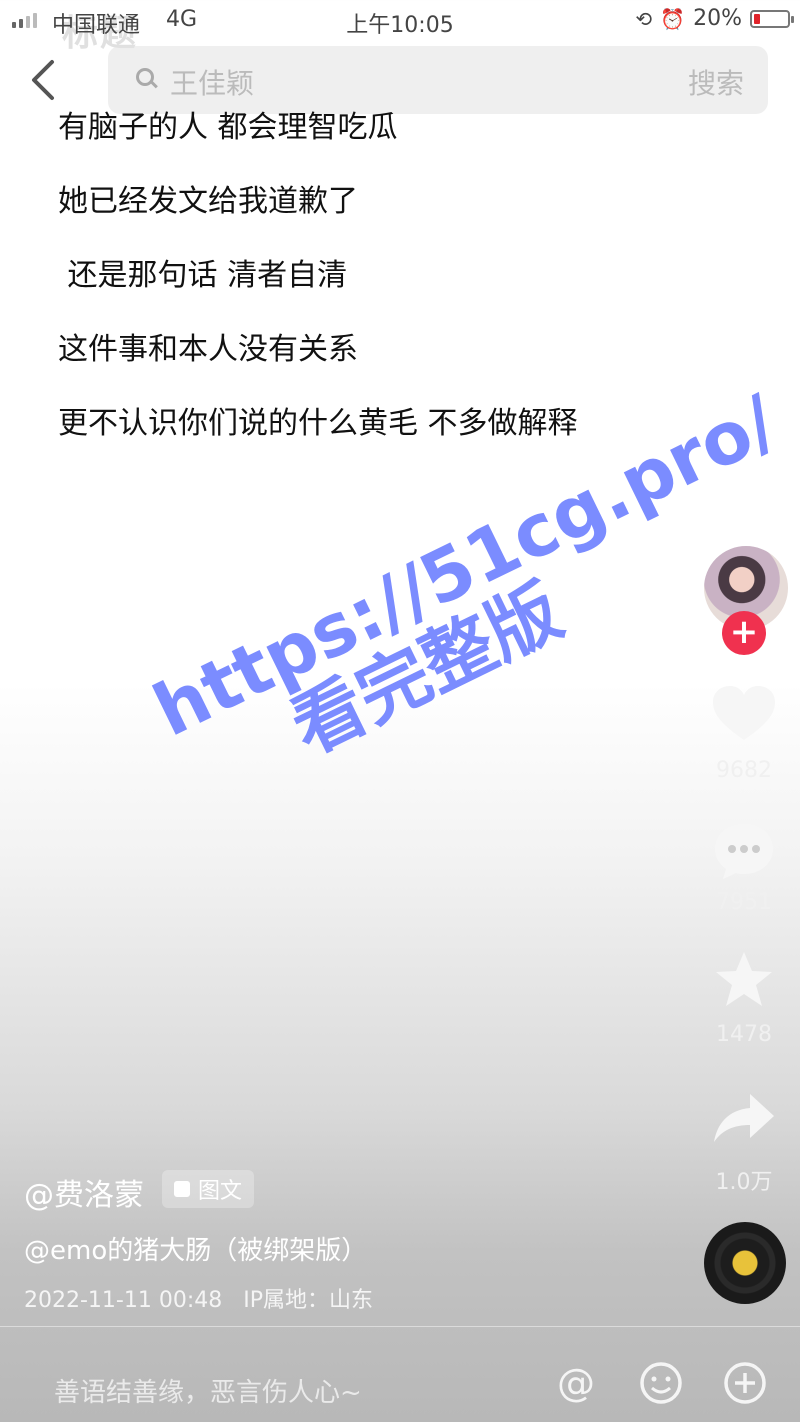  Describe the element at coordinates (744, 979) in the screenshot. I see `star-icon` at that location.